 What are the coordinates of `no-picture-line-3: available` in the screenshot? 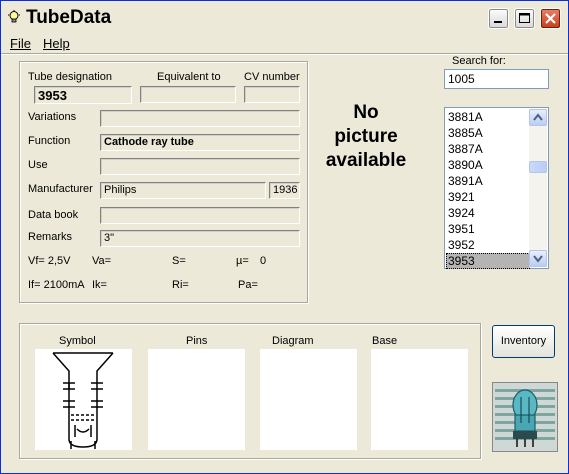 It's located at (366, 160).